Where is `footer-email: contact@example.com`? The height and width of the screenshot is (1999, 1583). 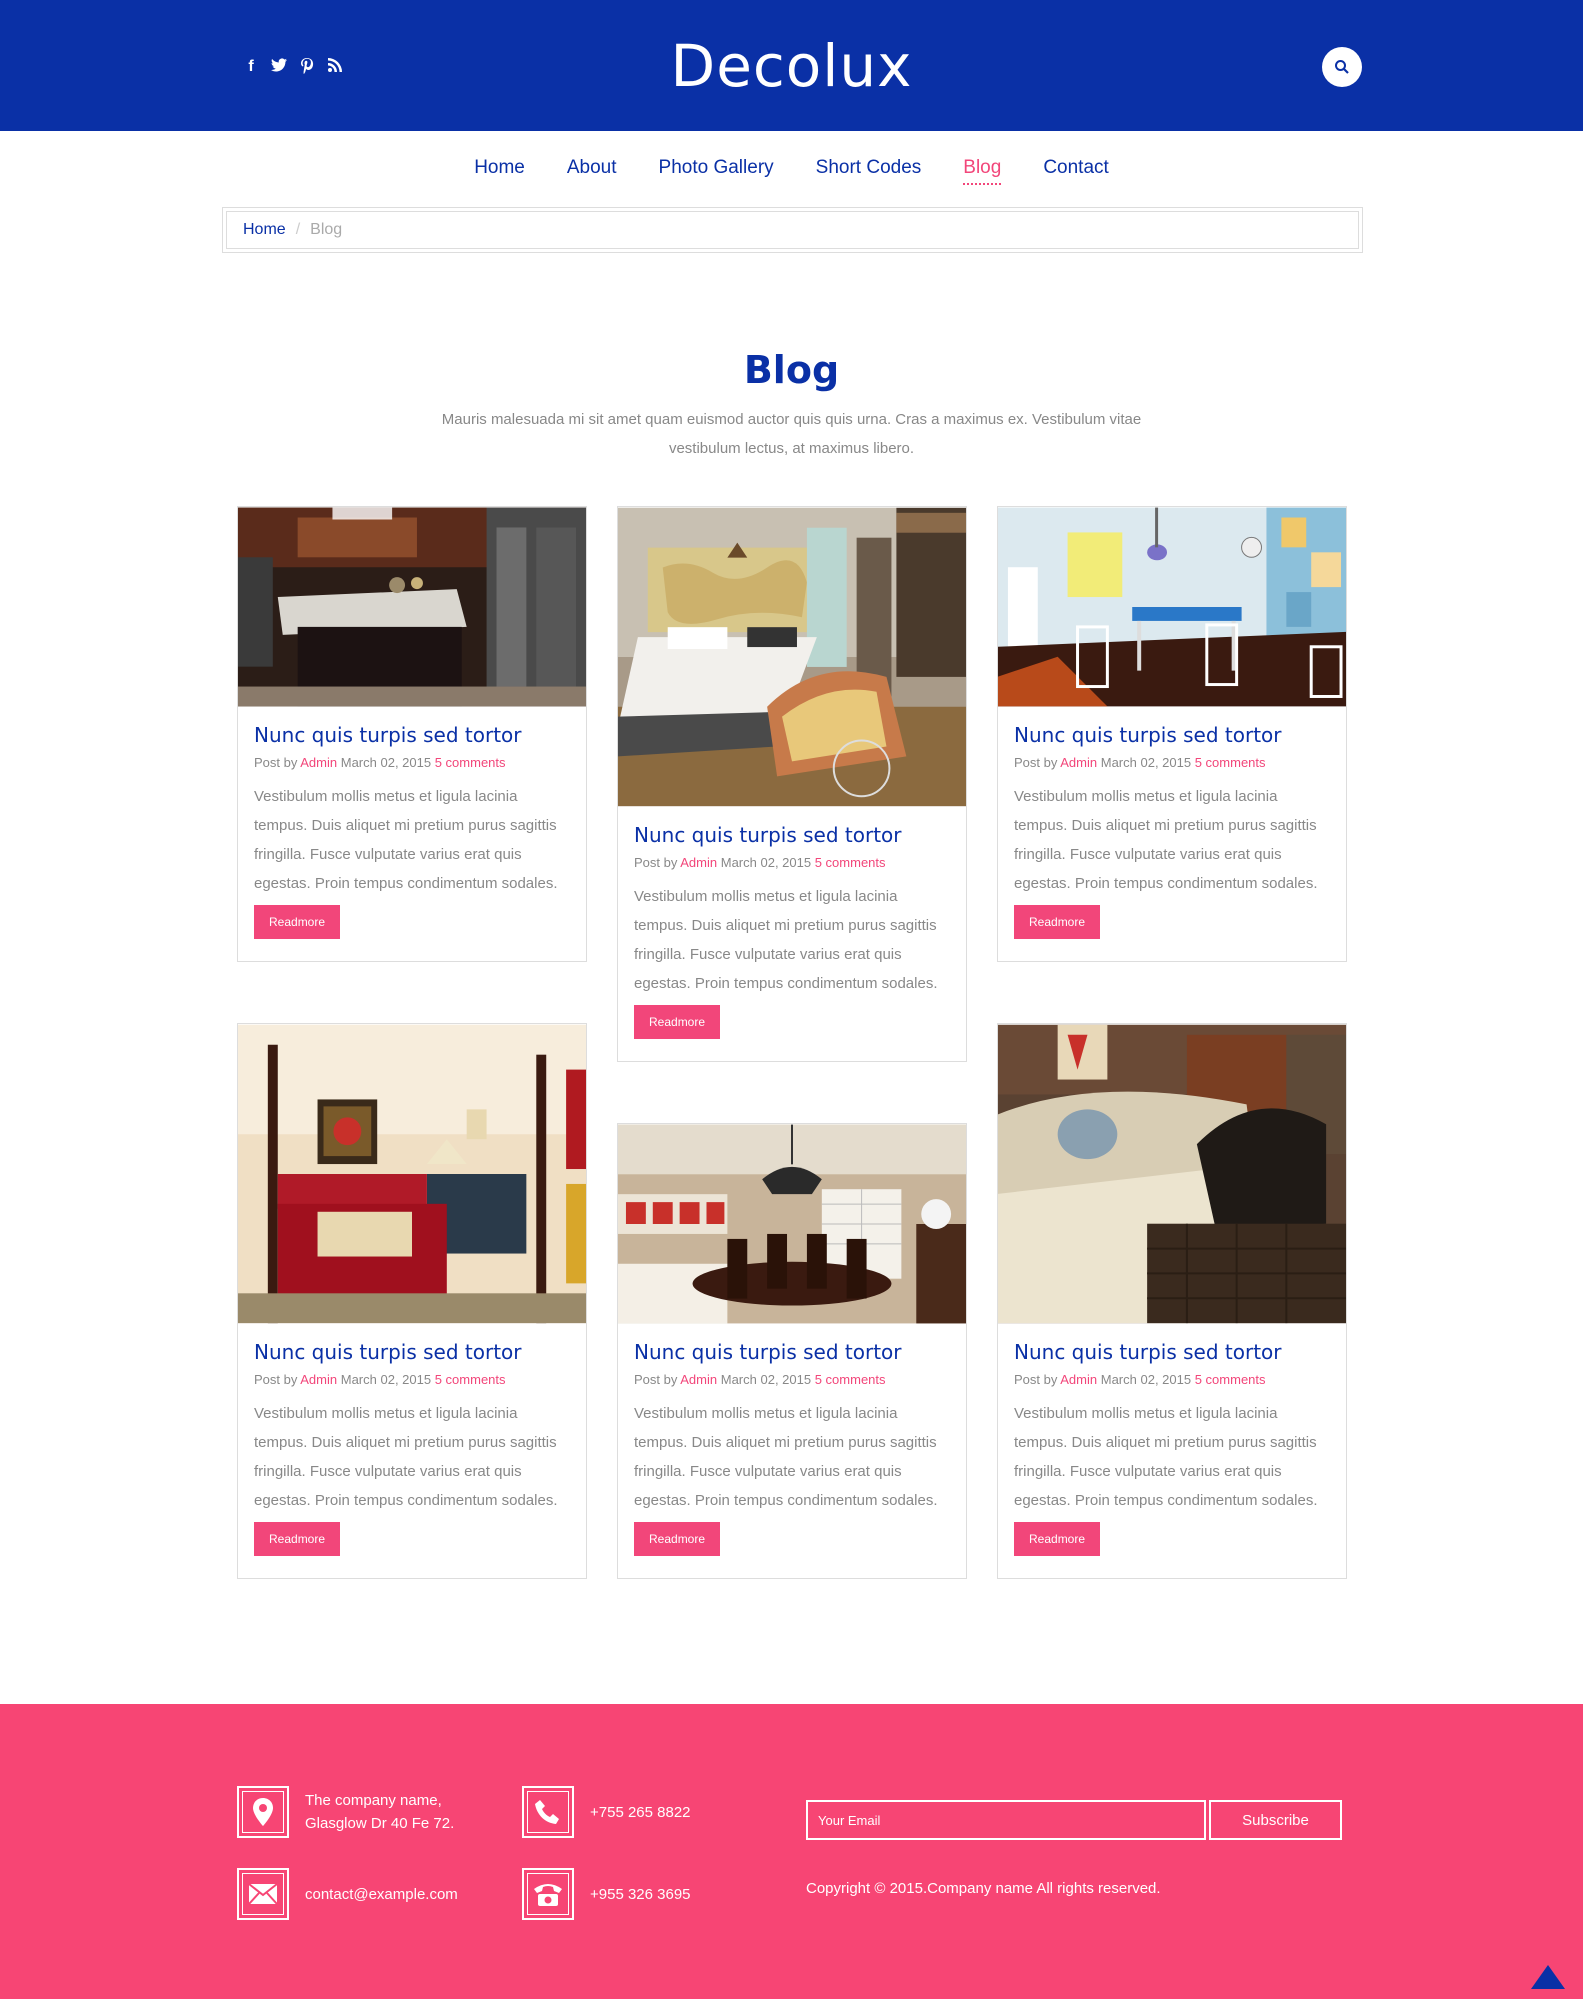
footer-email: contact@example.com is located at coordinates (347, 1894).